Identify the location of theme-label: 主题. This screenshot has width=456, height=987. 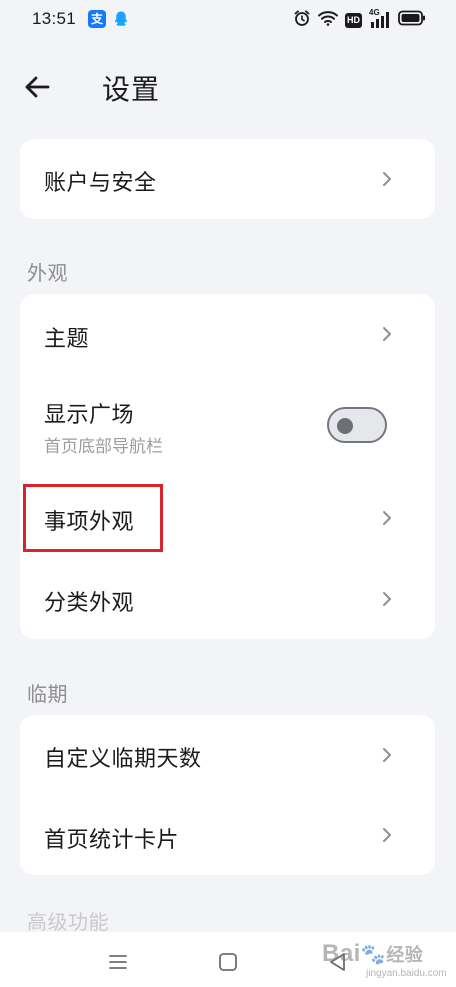
(67, 339).